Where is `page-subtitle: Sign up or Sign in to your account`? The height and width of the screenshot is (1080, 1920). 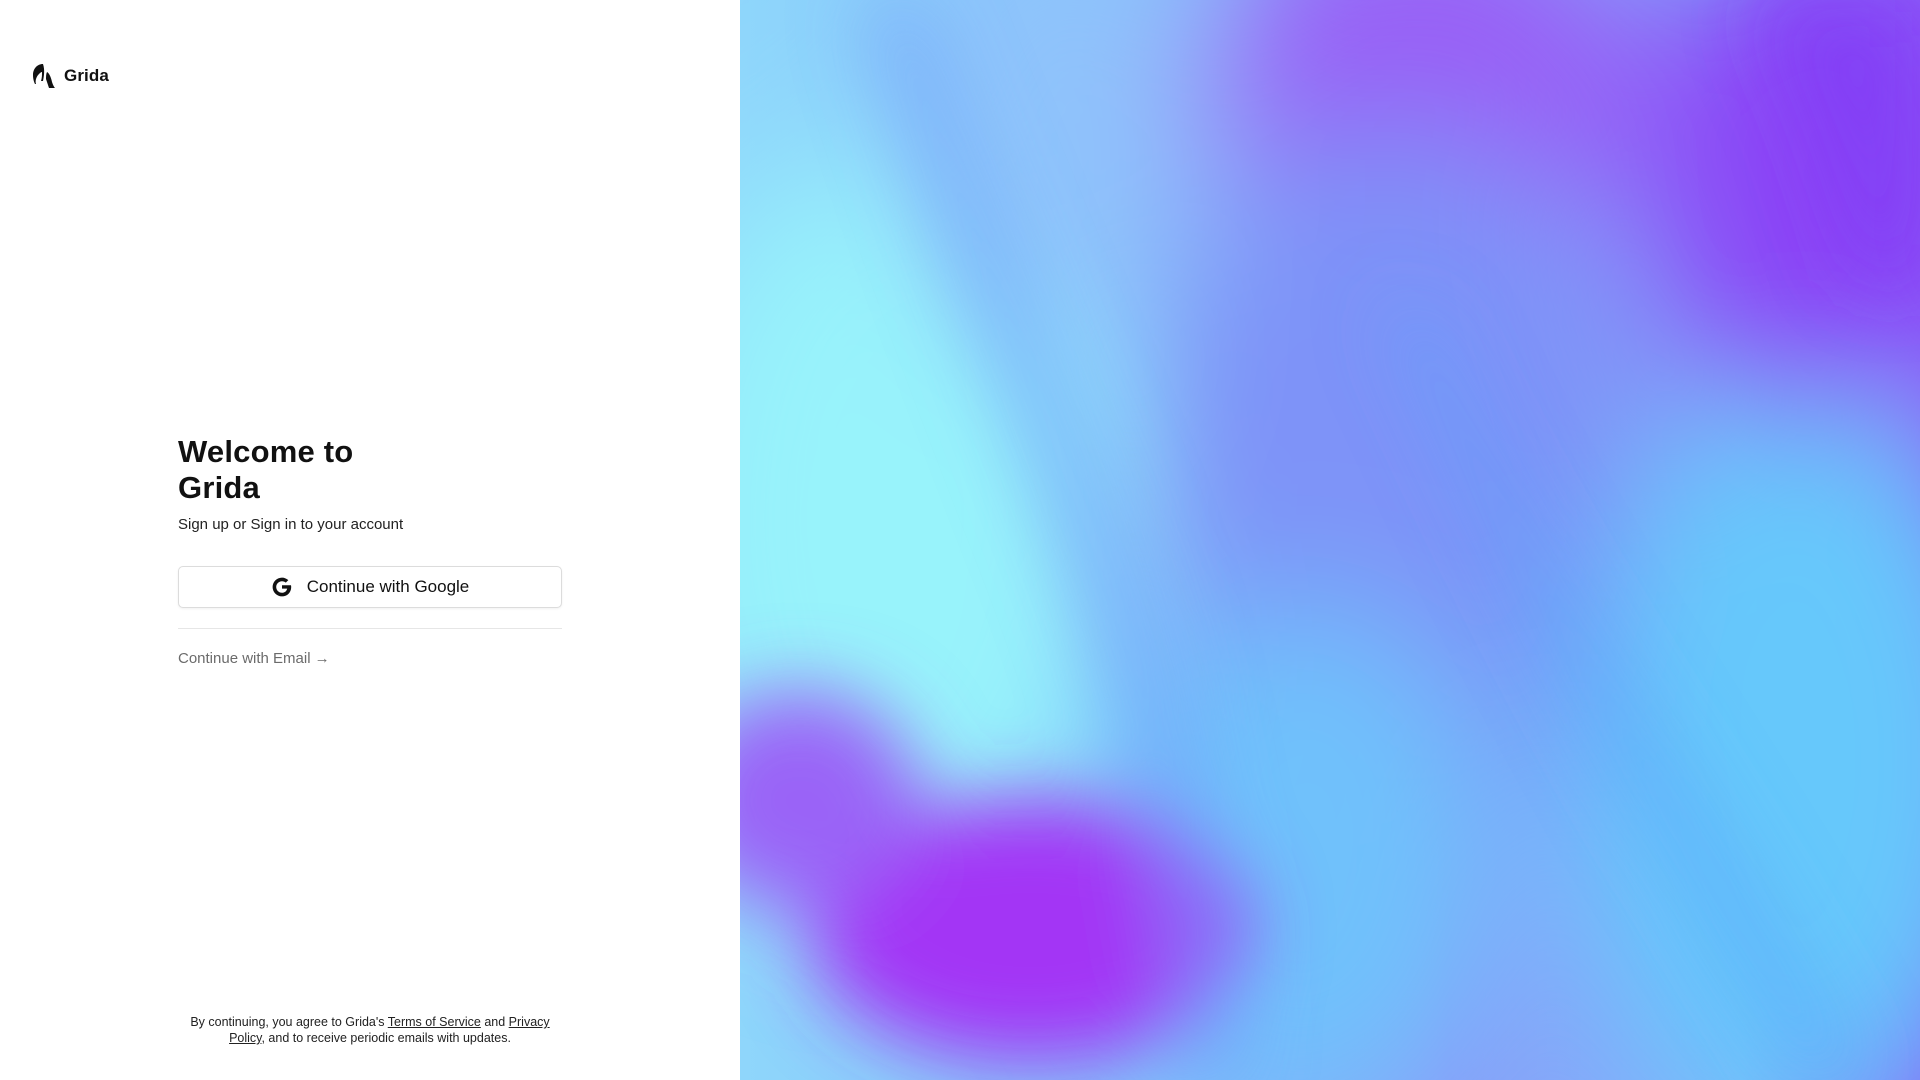 page-subtitle: Sign up or Sign in to your account is located at coordinates (291, 524).